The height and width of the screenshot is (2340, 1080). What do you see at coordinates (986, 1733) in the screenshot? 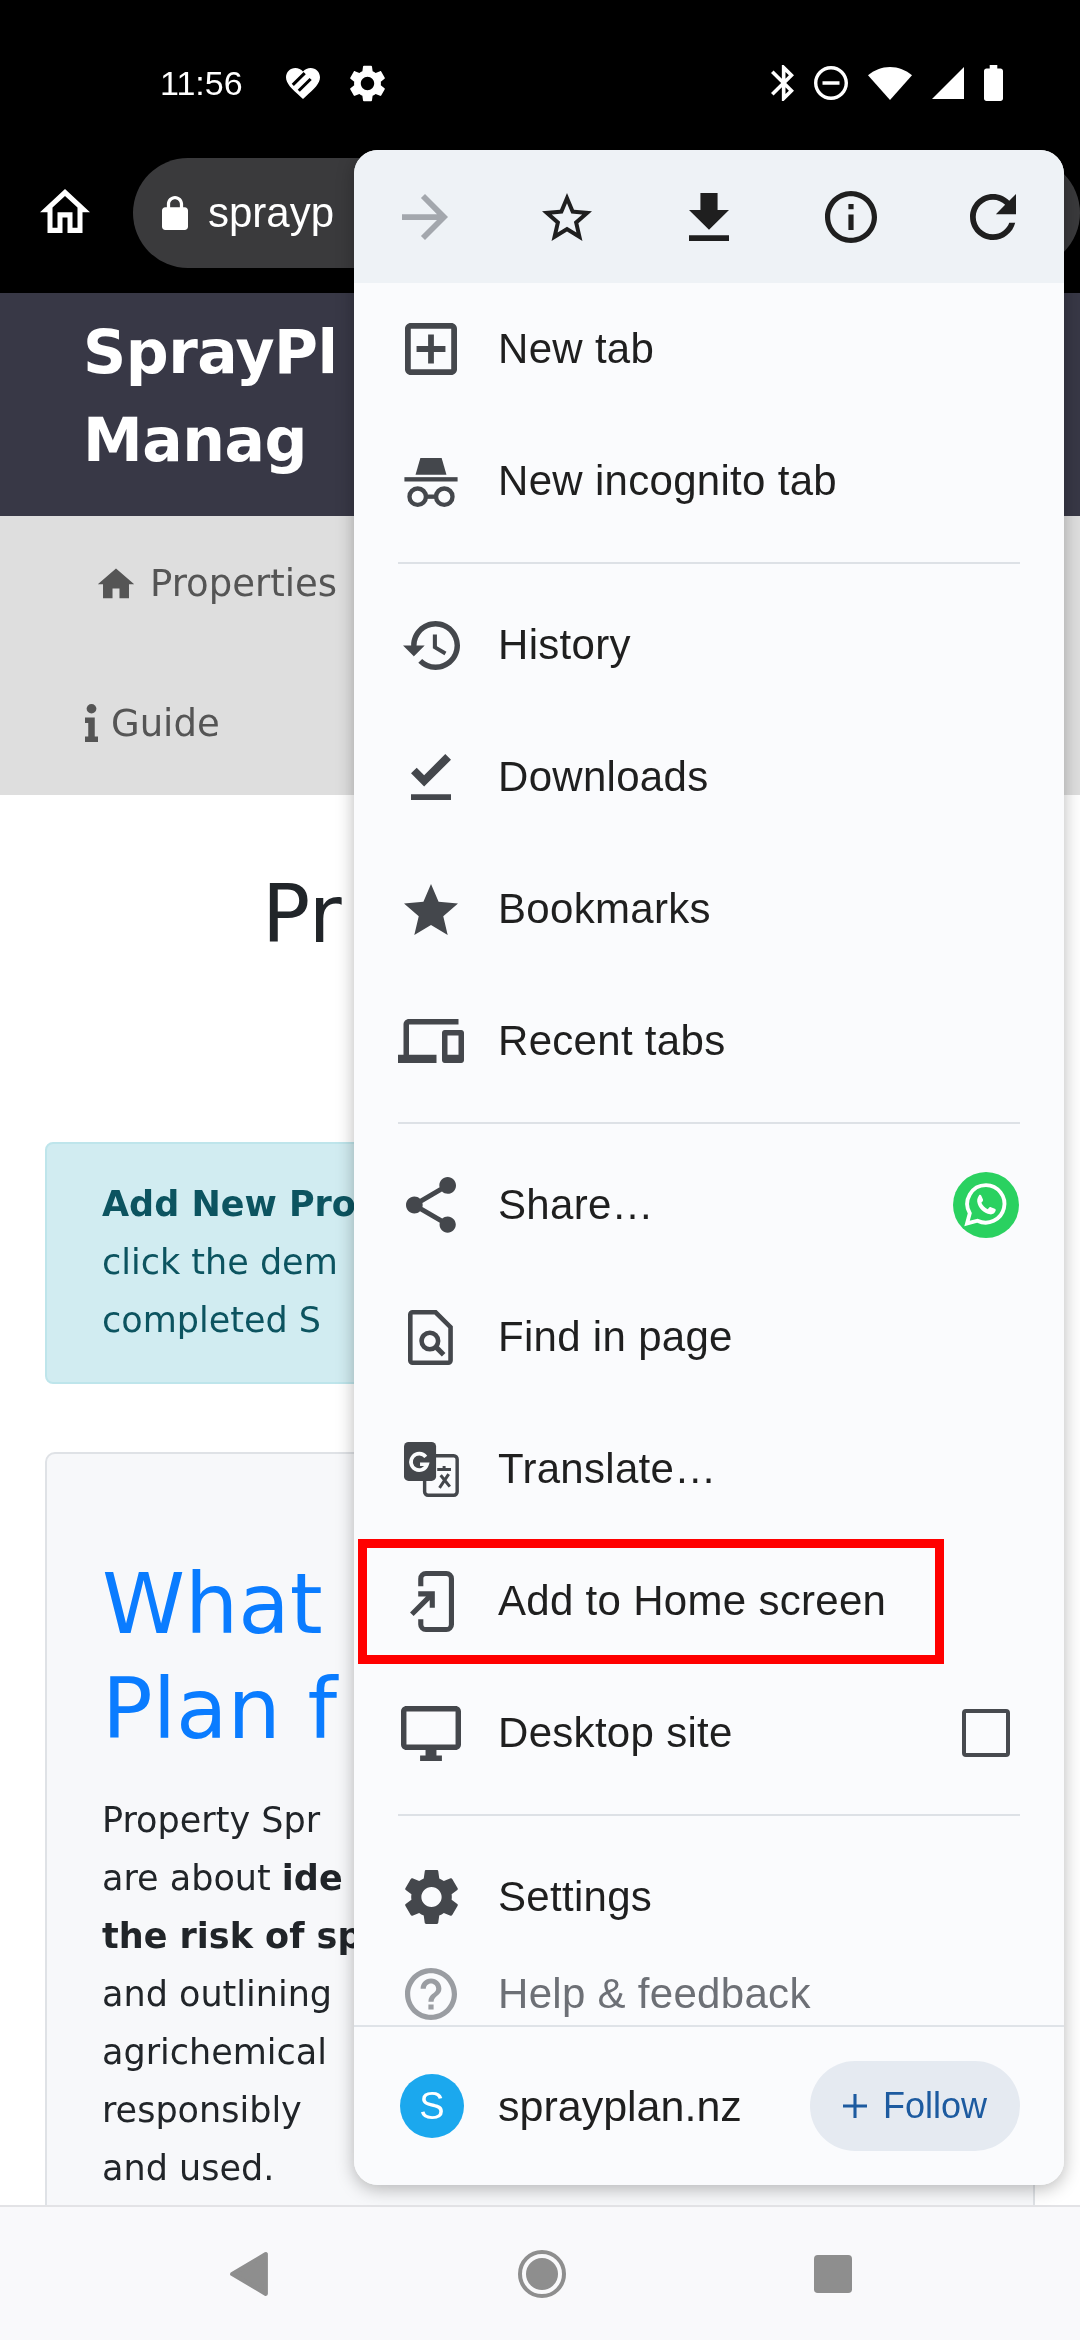
I see `checkbox` at bounding box center [986, 1733].